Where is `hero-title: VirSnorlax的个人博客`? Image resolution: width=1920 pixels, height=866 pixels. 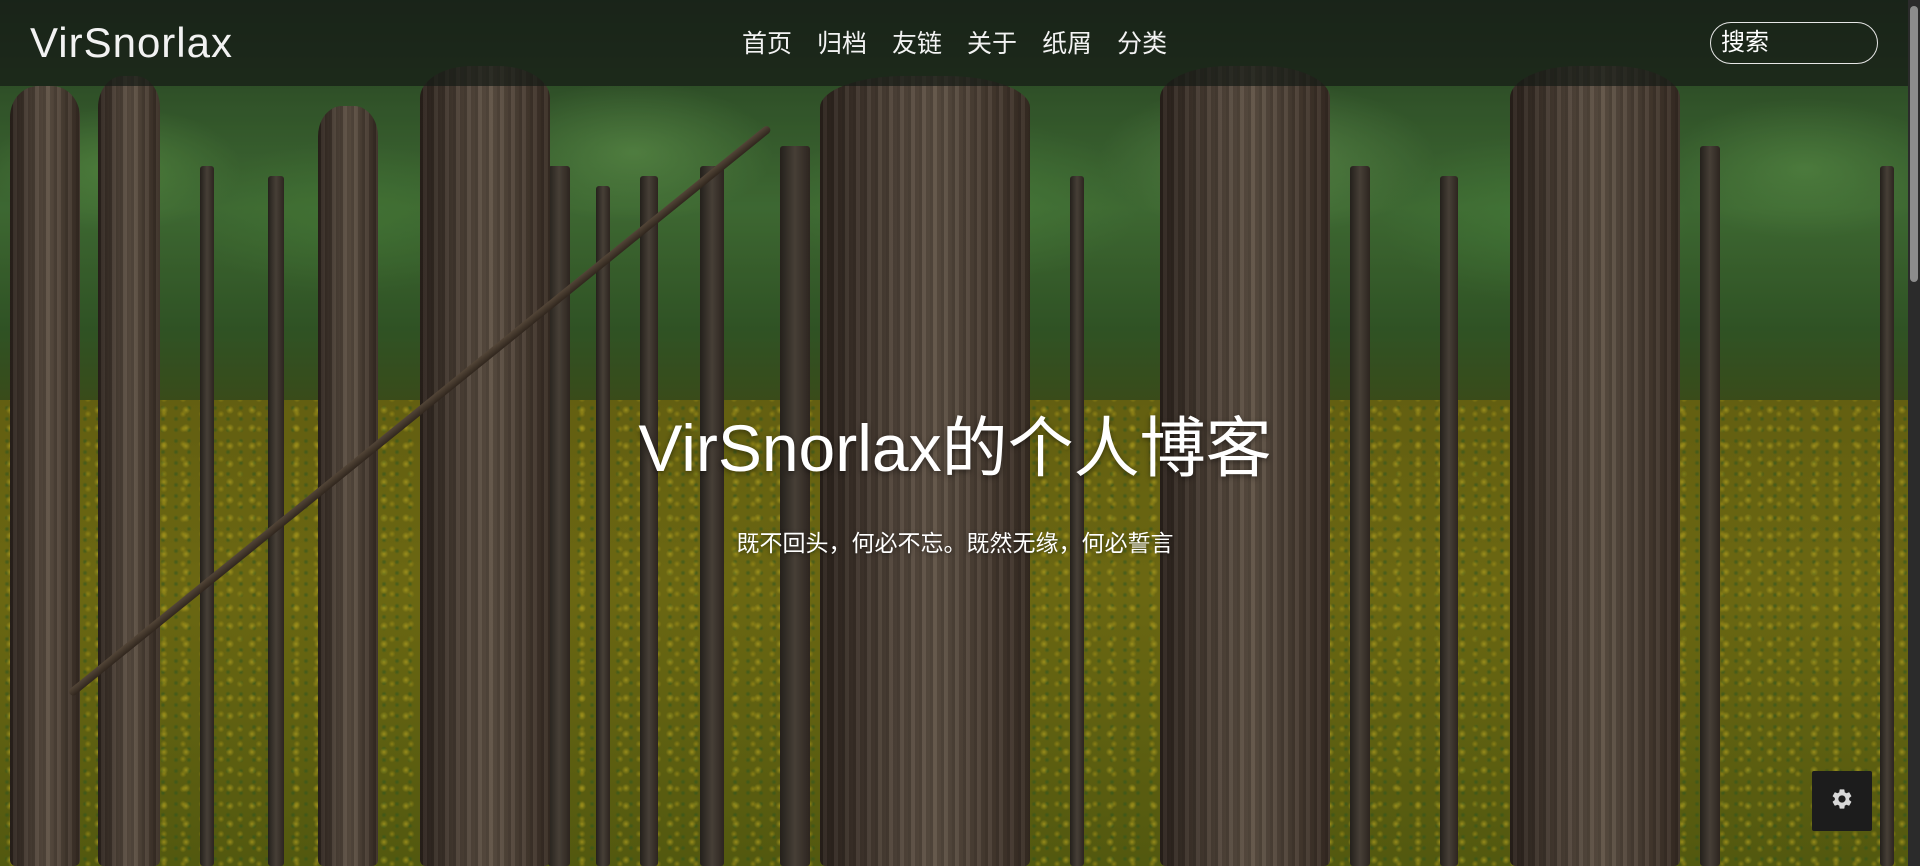 hero-title: VirSnorlax的个人博客 is located at coordinates (955, 448).